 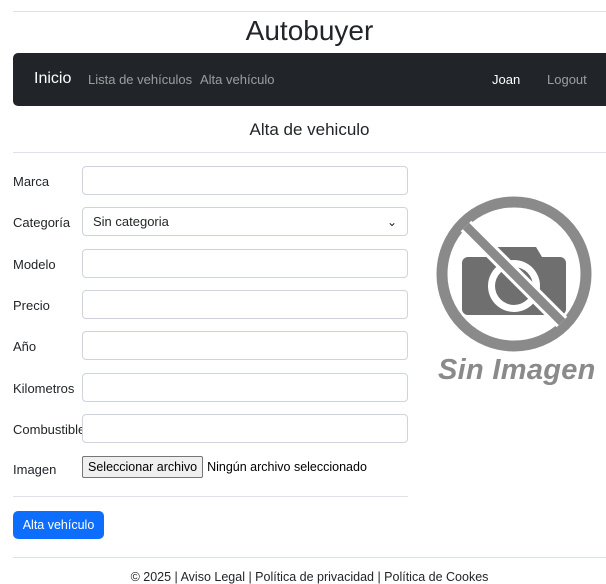 What do you see at coordinates (31, 181) in the screenshot?
I see `marca-label: Marca` at bounding box center [31, 181].